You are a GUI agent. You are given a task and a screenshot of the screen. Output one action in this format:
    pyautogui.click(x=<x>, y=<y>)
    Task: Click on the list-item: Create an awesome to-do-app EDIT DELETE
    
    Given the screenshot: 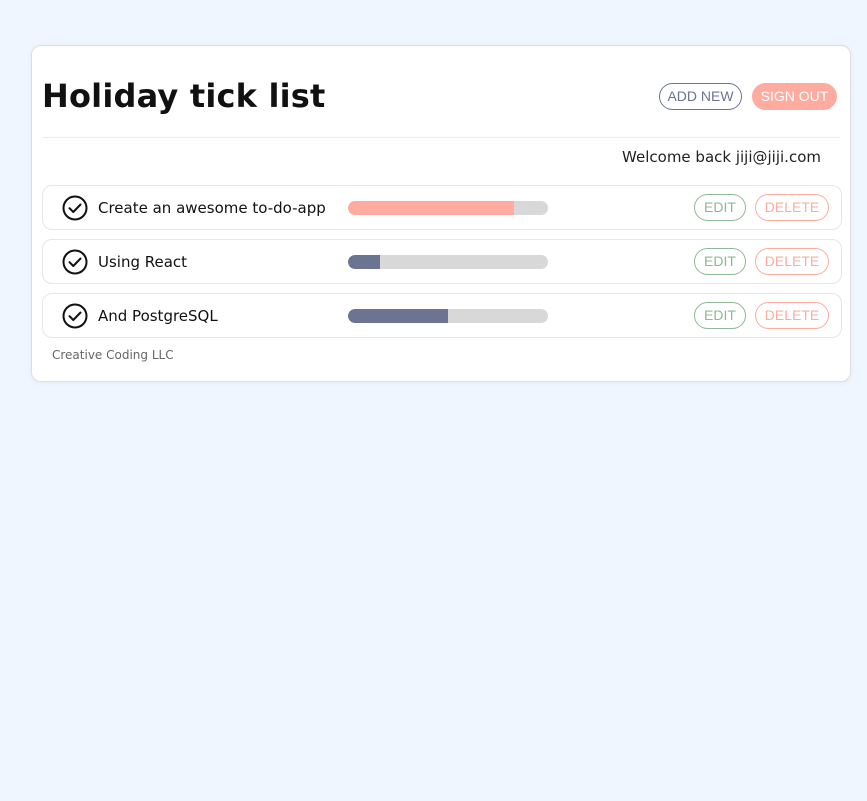 What is the action you would take?
    pyautogui.click(x=442, y=207)
    